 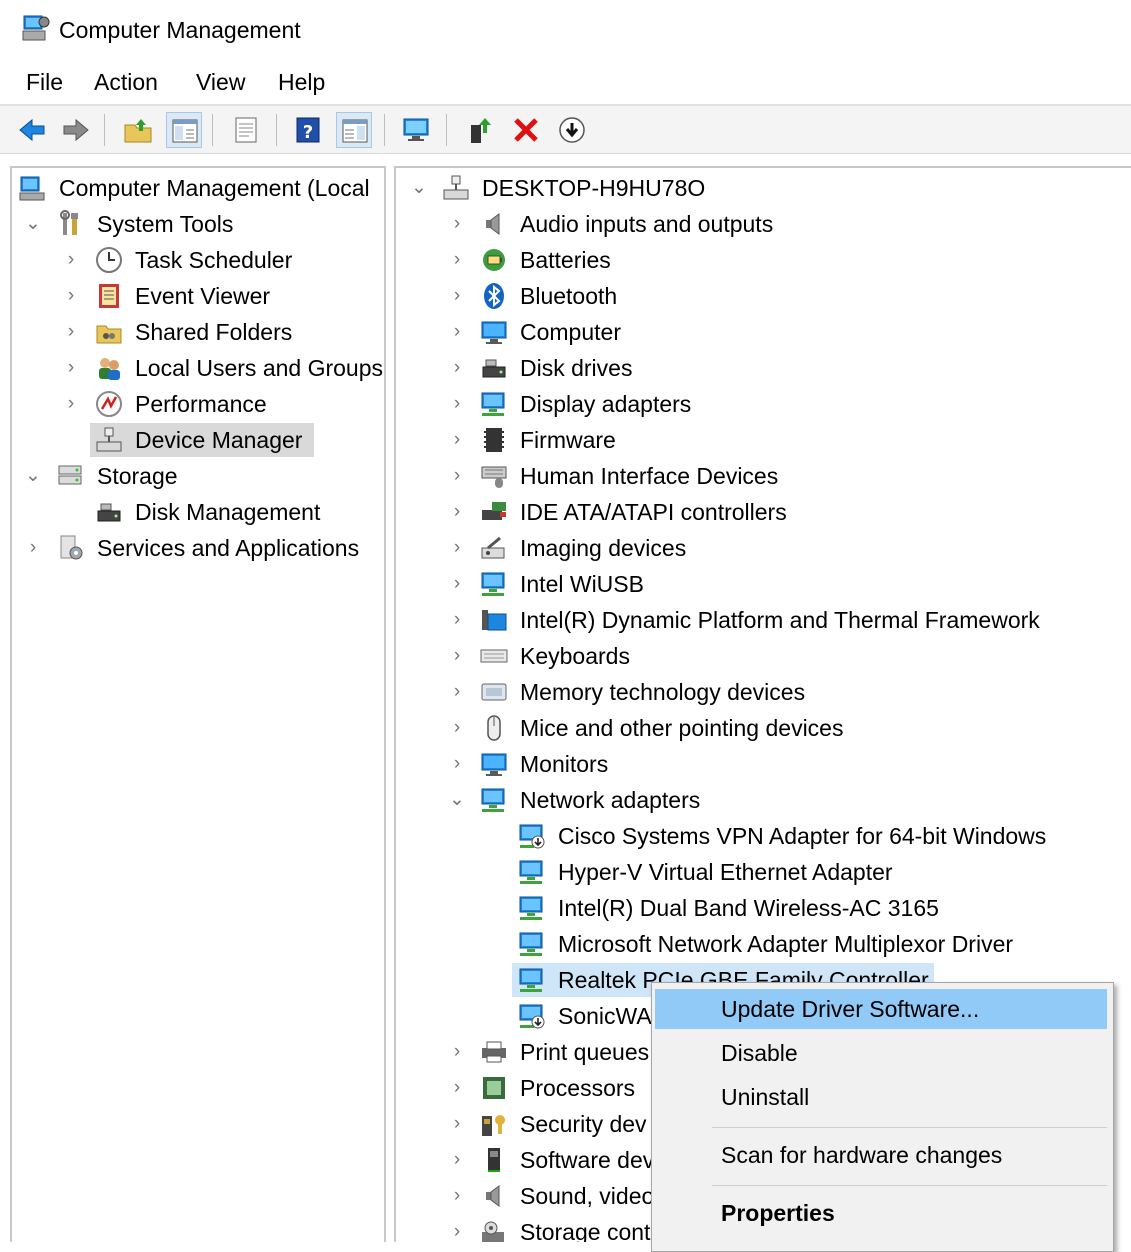 I want to click on category-intel-wiusb: › Intel WiUSB, so click(x=763, y=584).